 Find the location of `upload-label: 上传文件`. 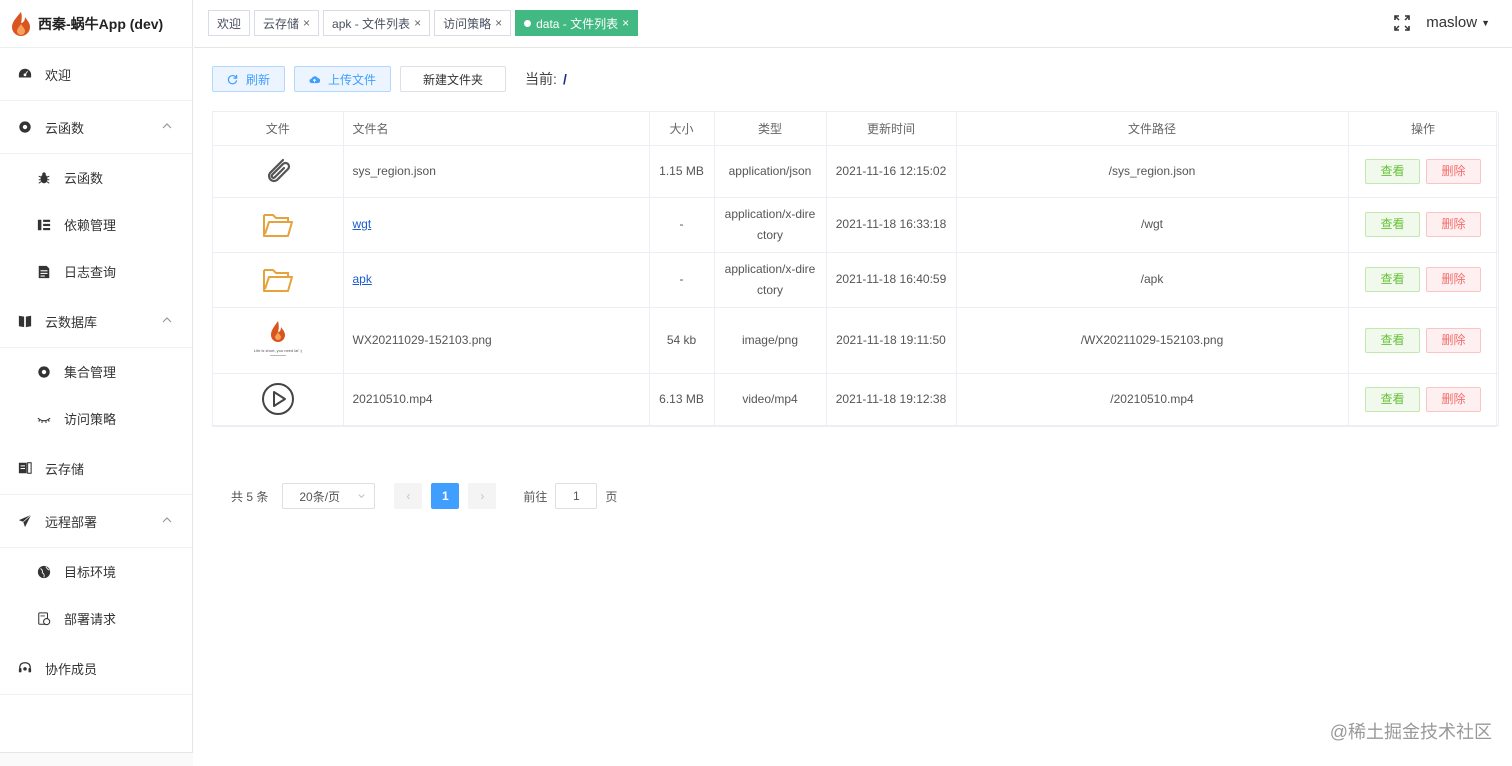

upload-label: 上传文件 is located at coordinates (352, 79).